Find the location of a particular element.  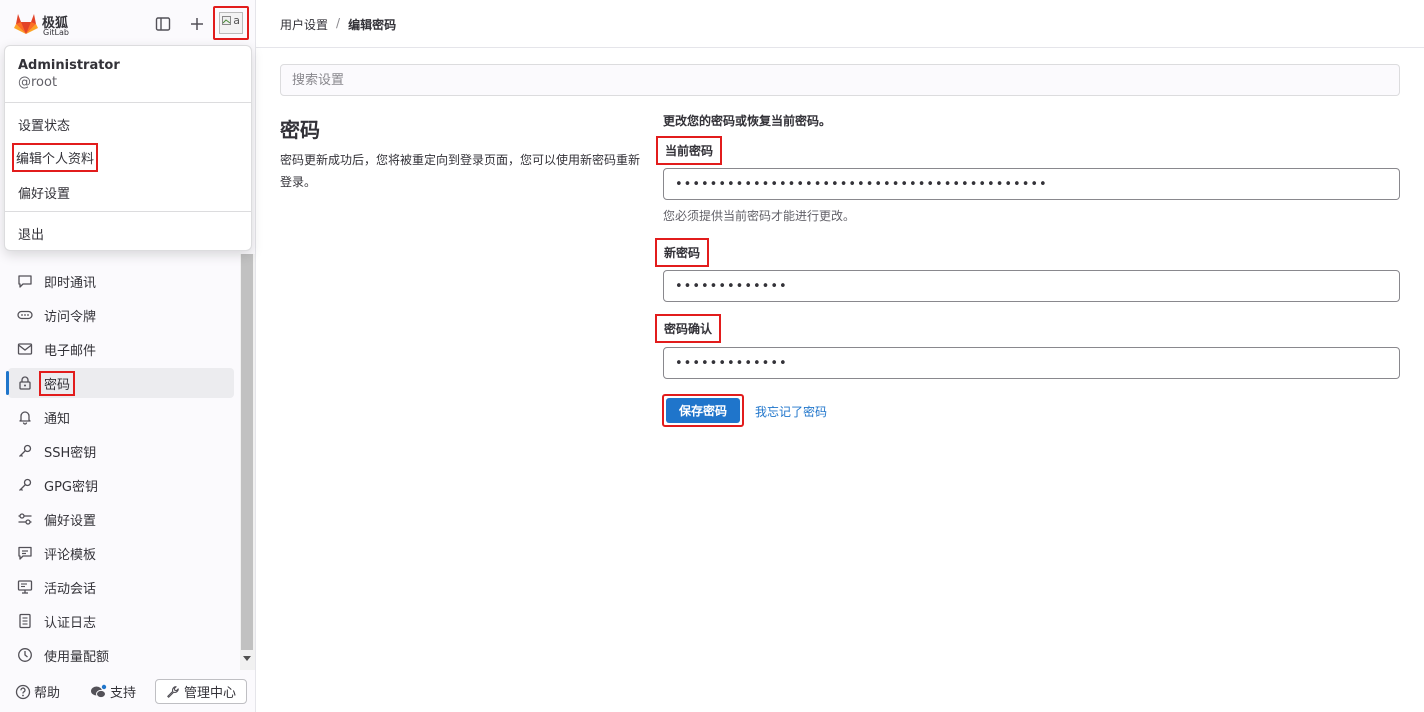

monitor-icon is located at coordinates (25, 587).